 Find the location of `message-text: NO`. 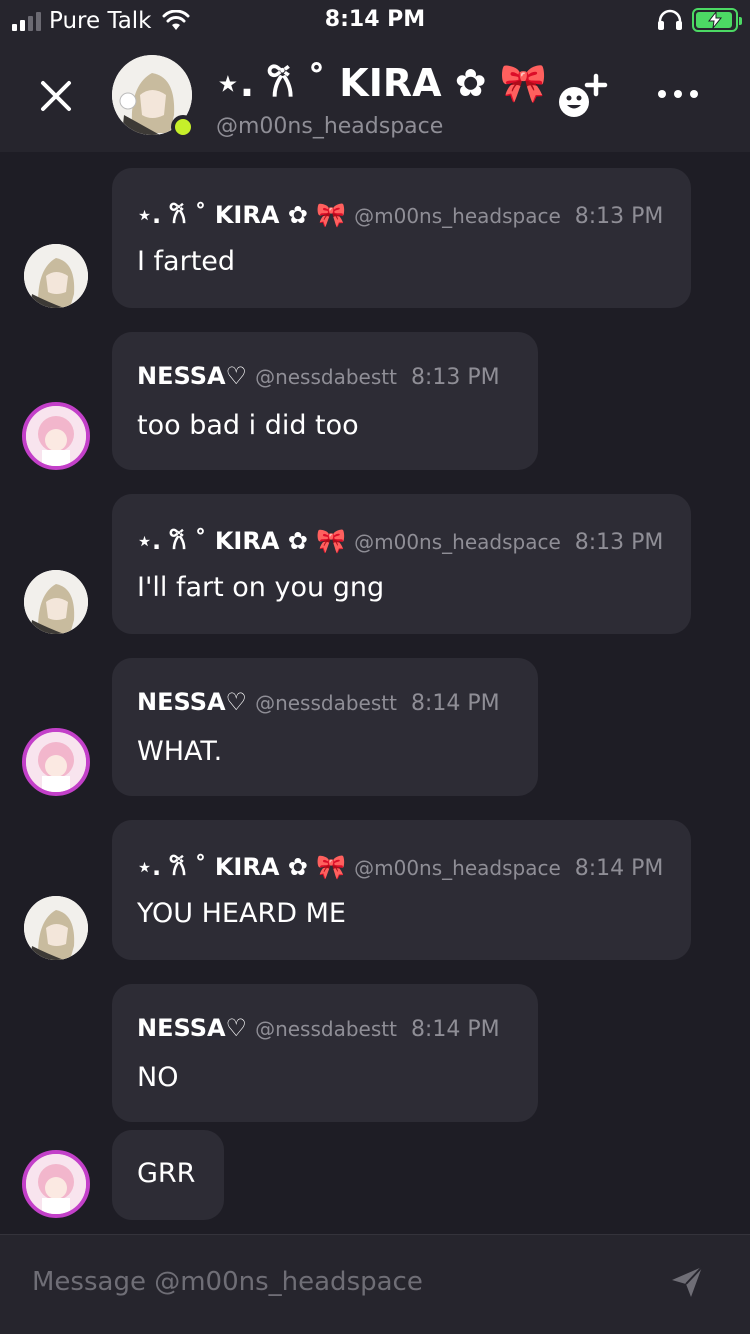

message-text: NO is located at coordinates (158, 1077).